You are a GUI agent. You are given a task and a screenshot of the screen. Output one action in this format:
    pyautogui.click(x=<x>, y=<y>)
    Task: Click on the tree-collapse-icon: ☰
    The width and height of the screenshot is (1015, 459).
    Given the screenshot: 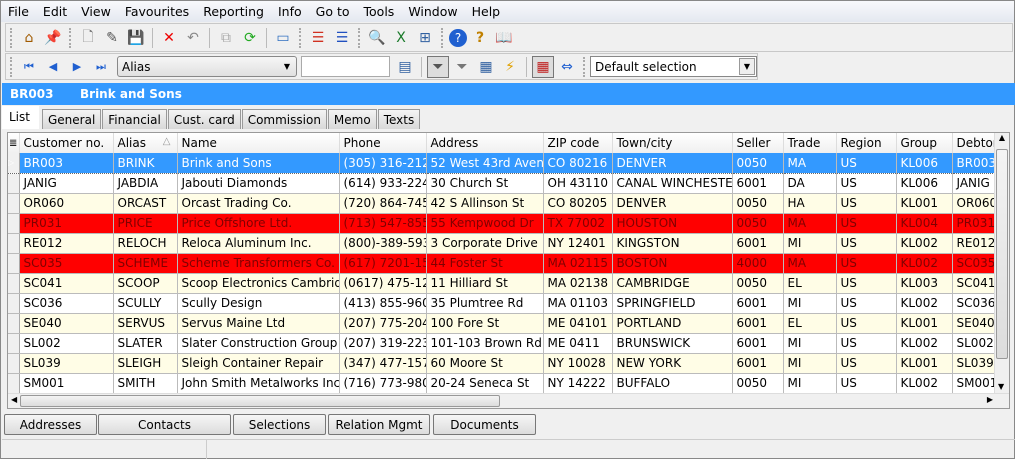 What is the action you would take?
    pyautogui.click(x=342, y=38)
    